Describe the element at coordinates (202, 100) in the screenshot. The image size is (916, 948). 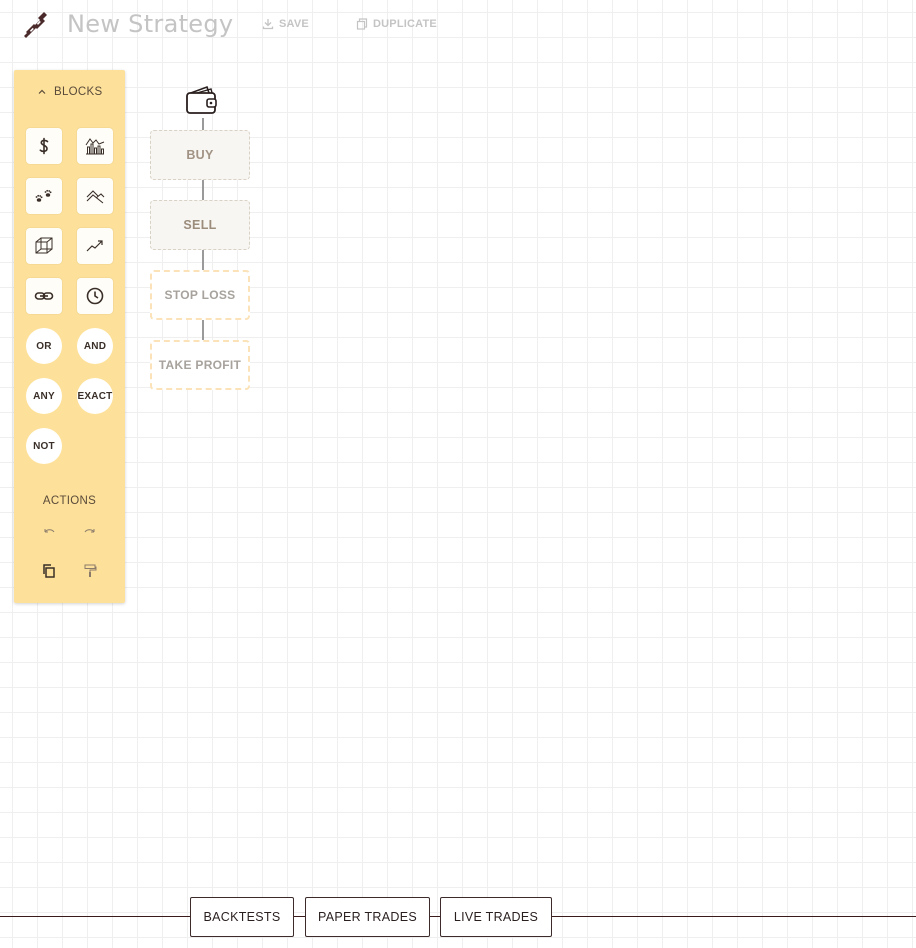
I see `wallet-icon` at that location.